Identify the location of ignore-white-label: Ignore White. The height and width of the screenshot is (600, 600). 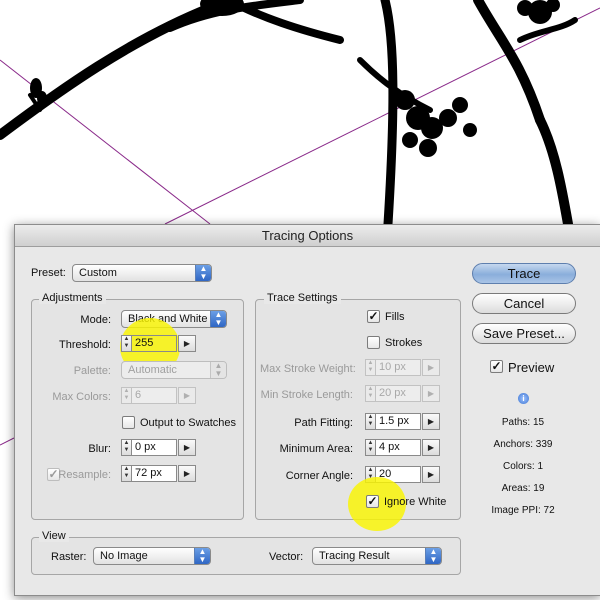
(415, 502).